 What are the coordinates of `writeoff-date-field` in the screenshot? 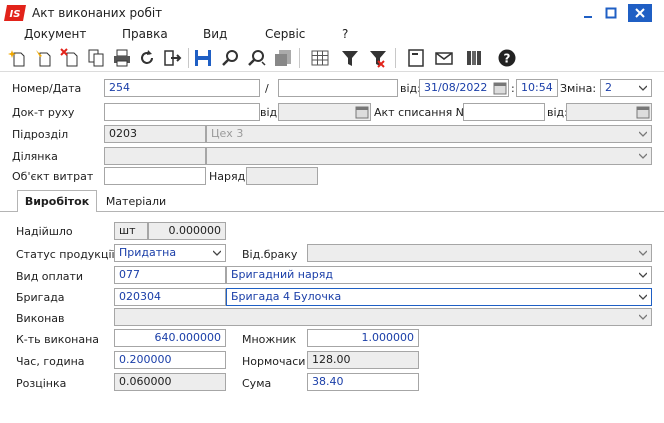 It's located at (609, 112).